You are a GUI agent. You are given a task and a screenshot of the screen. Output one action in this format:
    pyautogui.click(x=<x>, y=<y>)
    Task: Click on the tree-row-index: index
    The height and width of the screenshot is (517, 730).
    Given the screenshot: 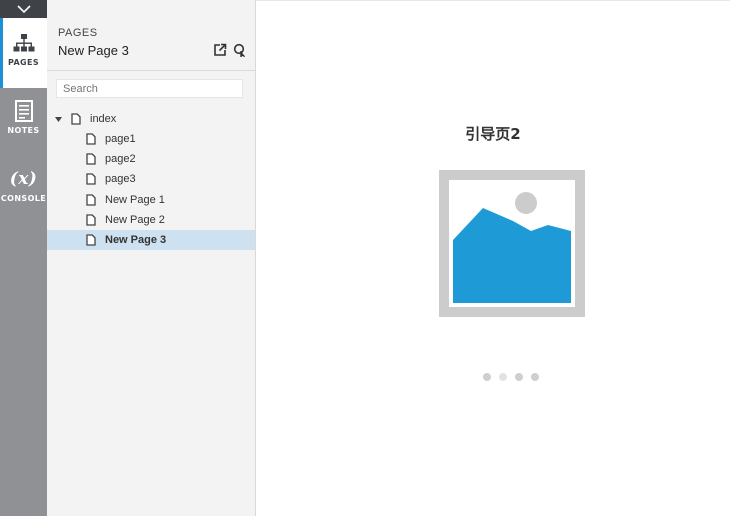 What is the action you would take?
    pyautogui.click(x=151, y=119)
    